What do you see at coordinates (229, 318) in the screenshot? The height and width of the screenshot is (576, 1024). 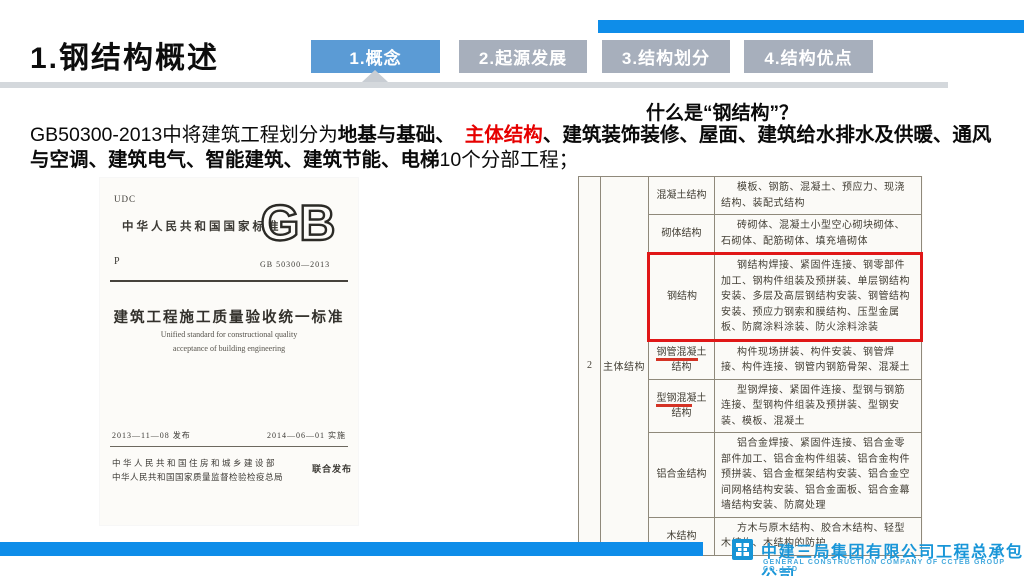 I see `cover-title-cn: 建筑工程施工质量验收统一标准` at bounding box center [229, 318].